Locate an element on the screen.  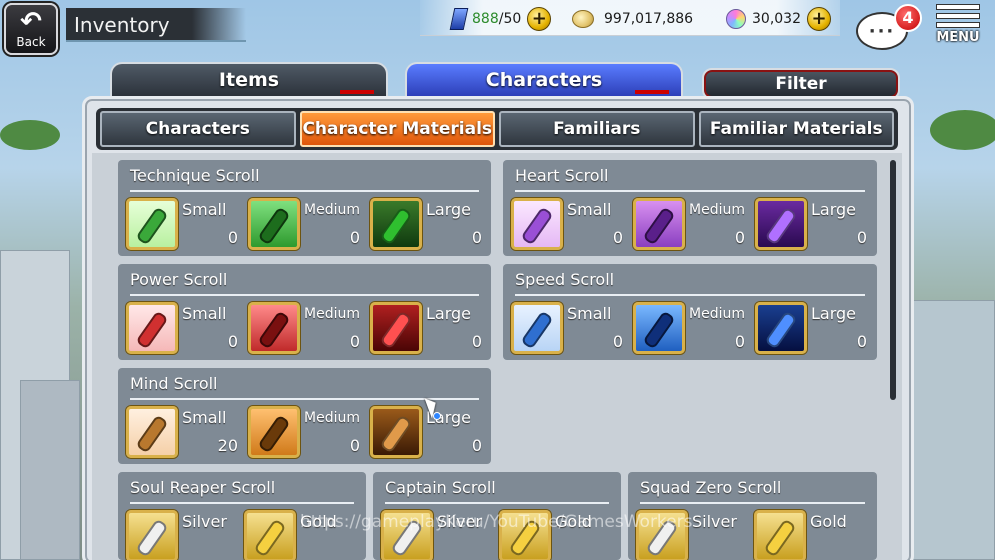
item-power-medium: Medium 0 is located at coordinates (308, 329).